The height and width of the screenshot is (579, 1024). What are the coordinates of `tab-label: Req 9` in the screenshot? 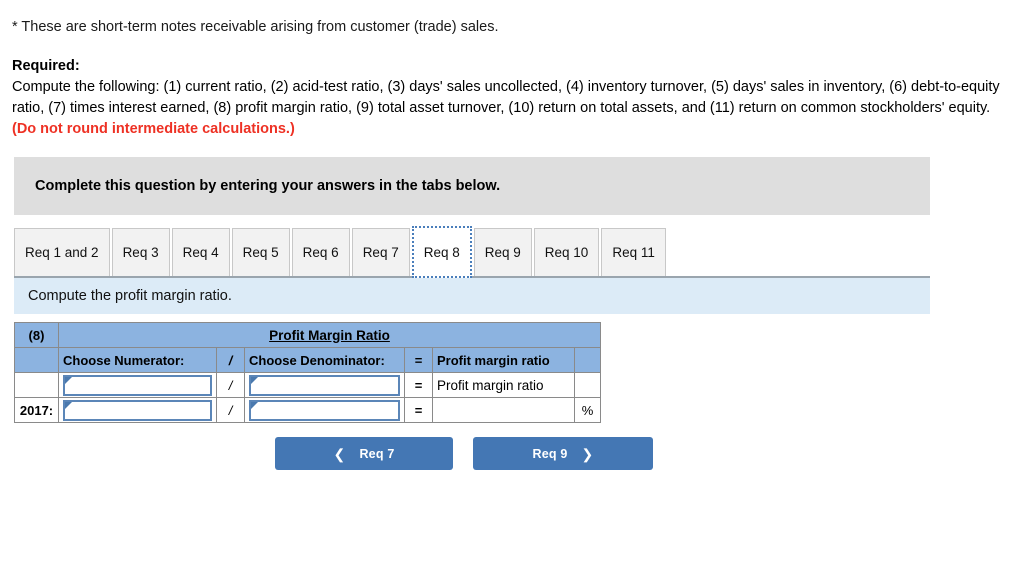 It's located at (502, 252).